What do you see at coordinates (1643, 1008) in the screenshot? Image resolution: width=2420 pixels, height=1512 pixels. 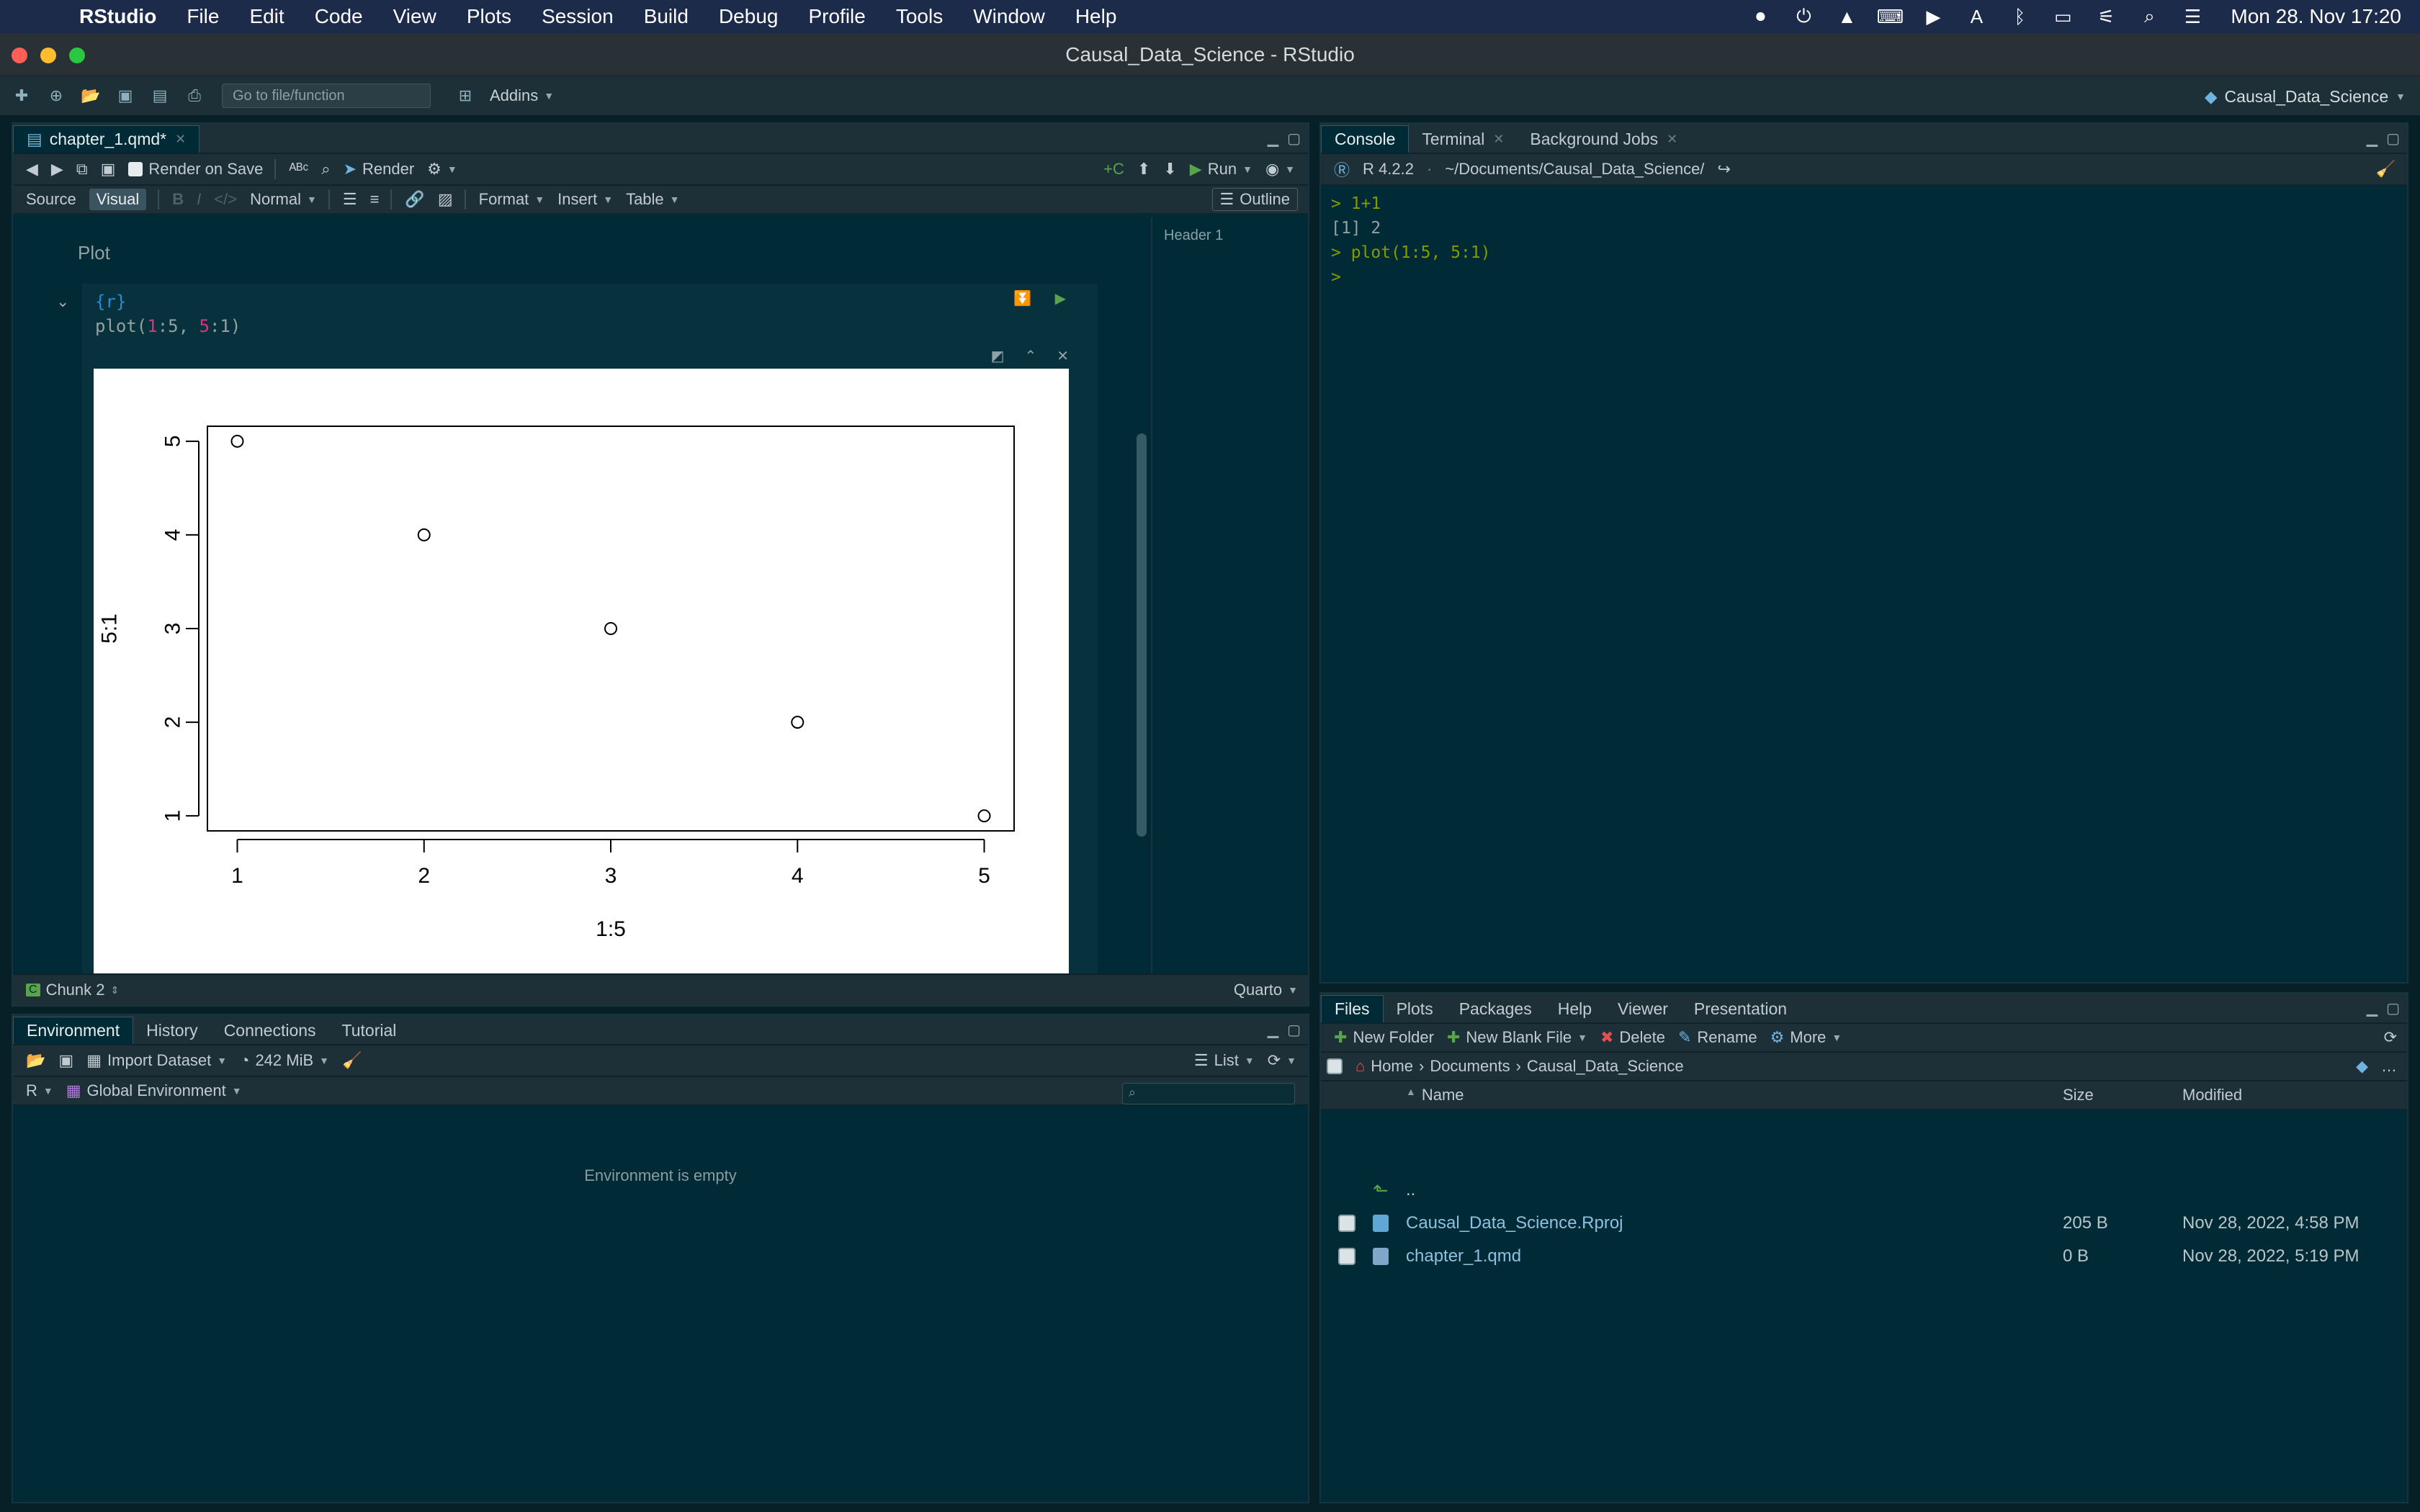 I see `tab-viewer: Viewer` at bounding box center [1643, 1008].